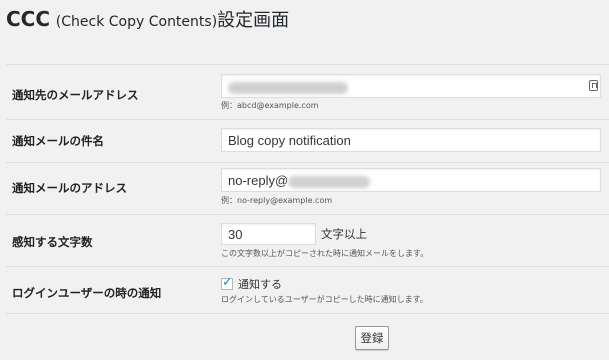 The image size is (609, 360). I want to click on login-notify-checkbox-label: 通知する, so click(260, 284).